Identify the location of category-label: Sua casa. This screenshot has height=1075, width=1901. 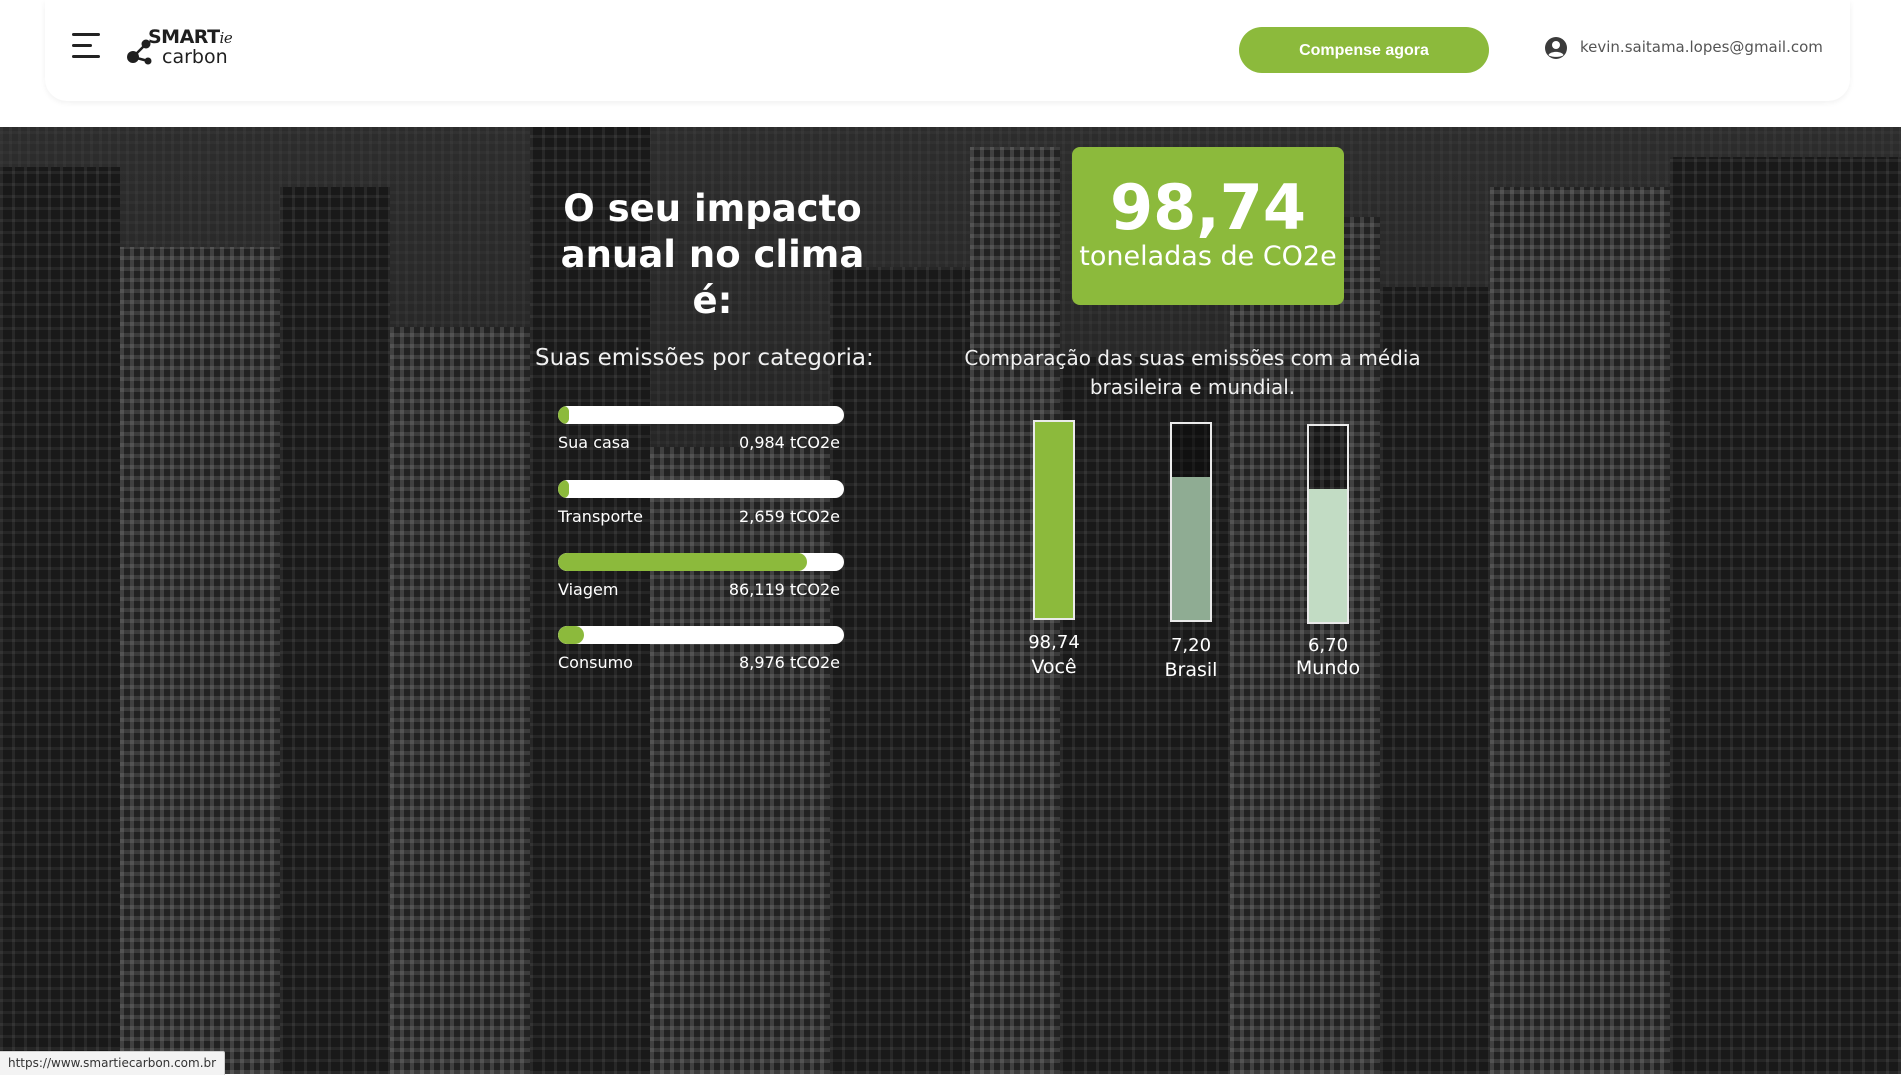
(594, 442).